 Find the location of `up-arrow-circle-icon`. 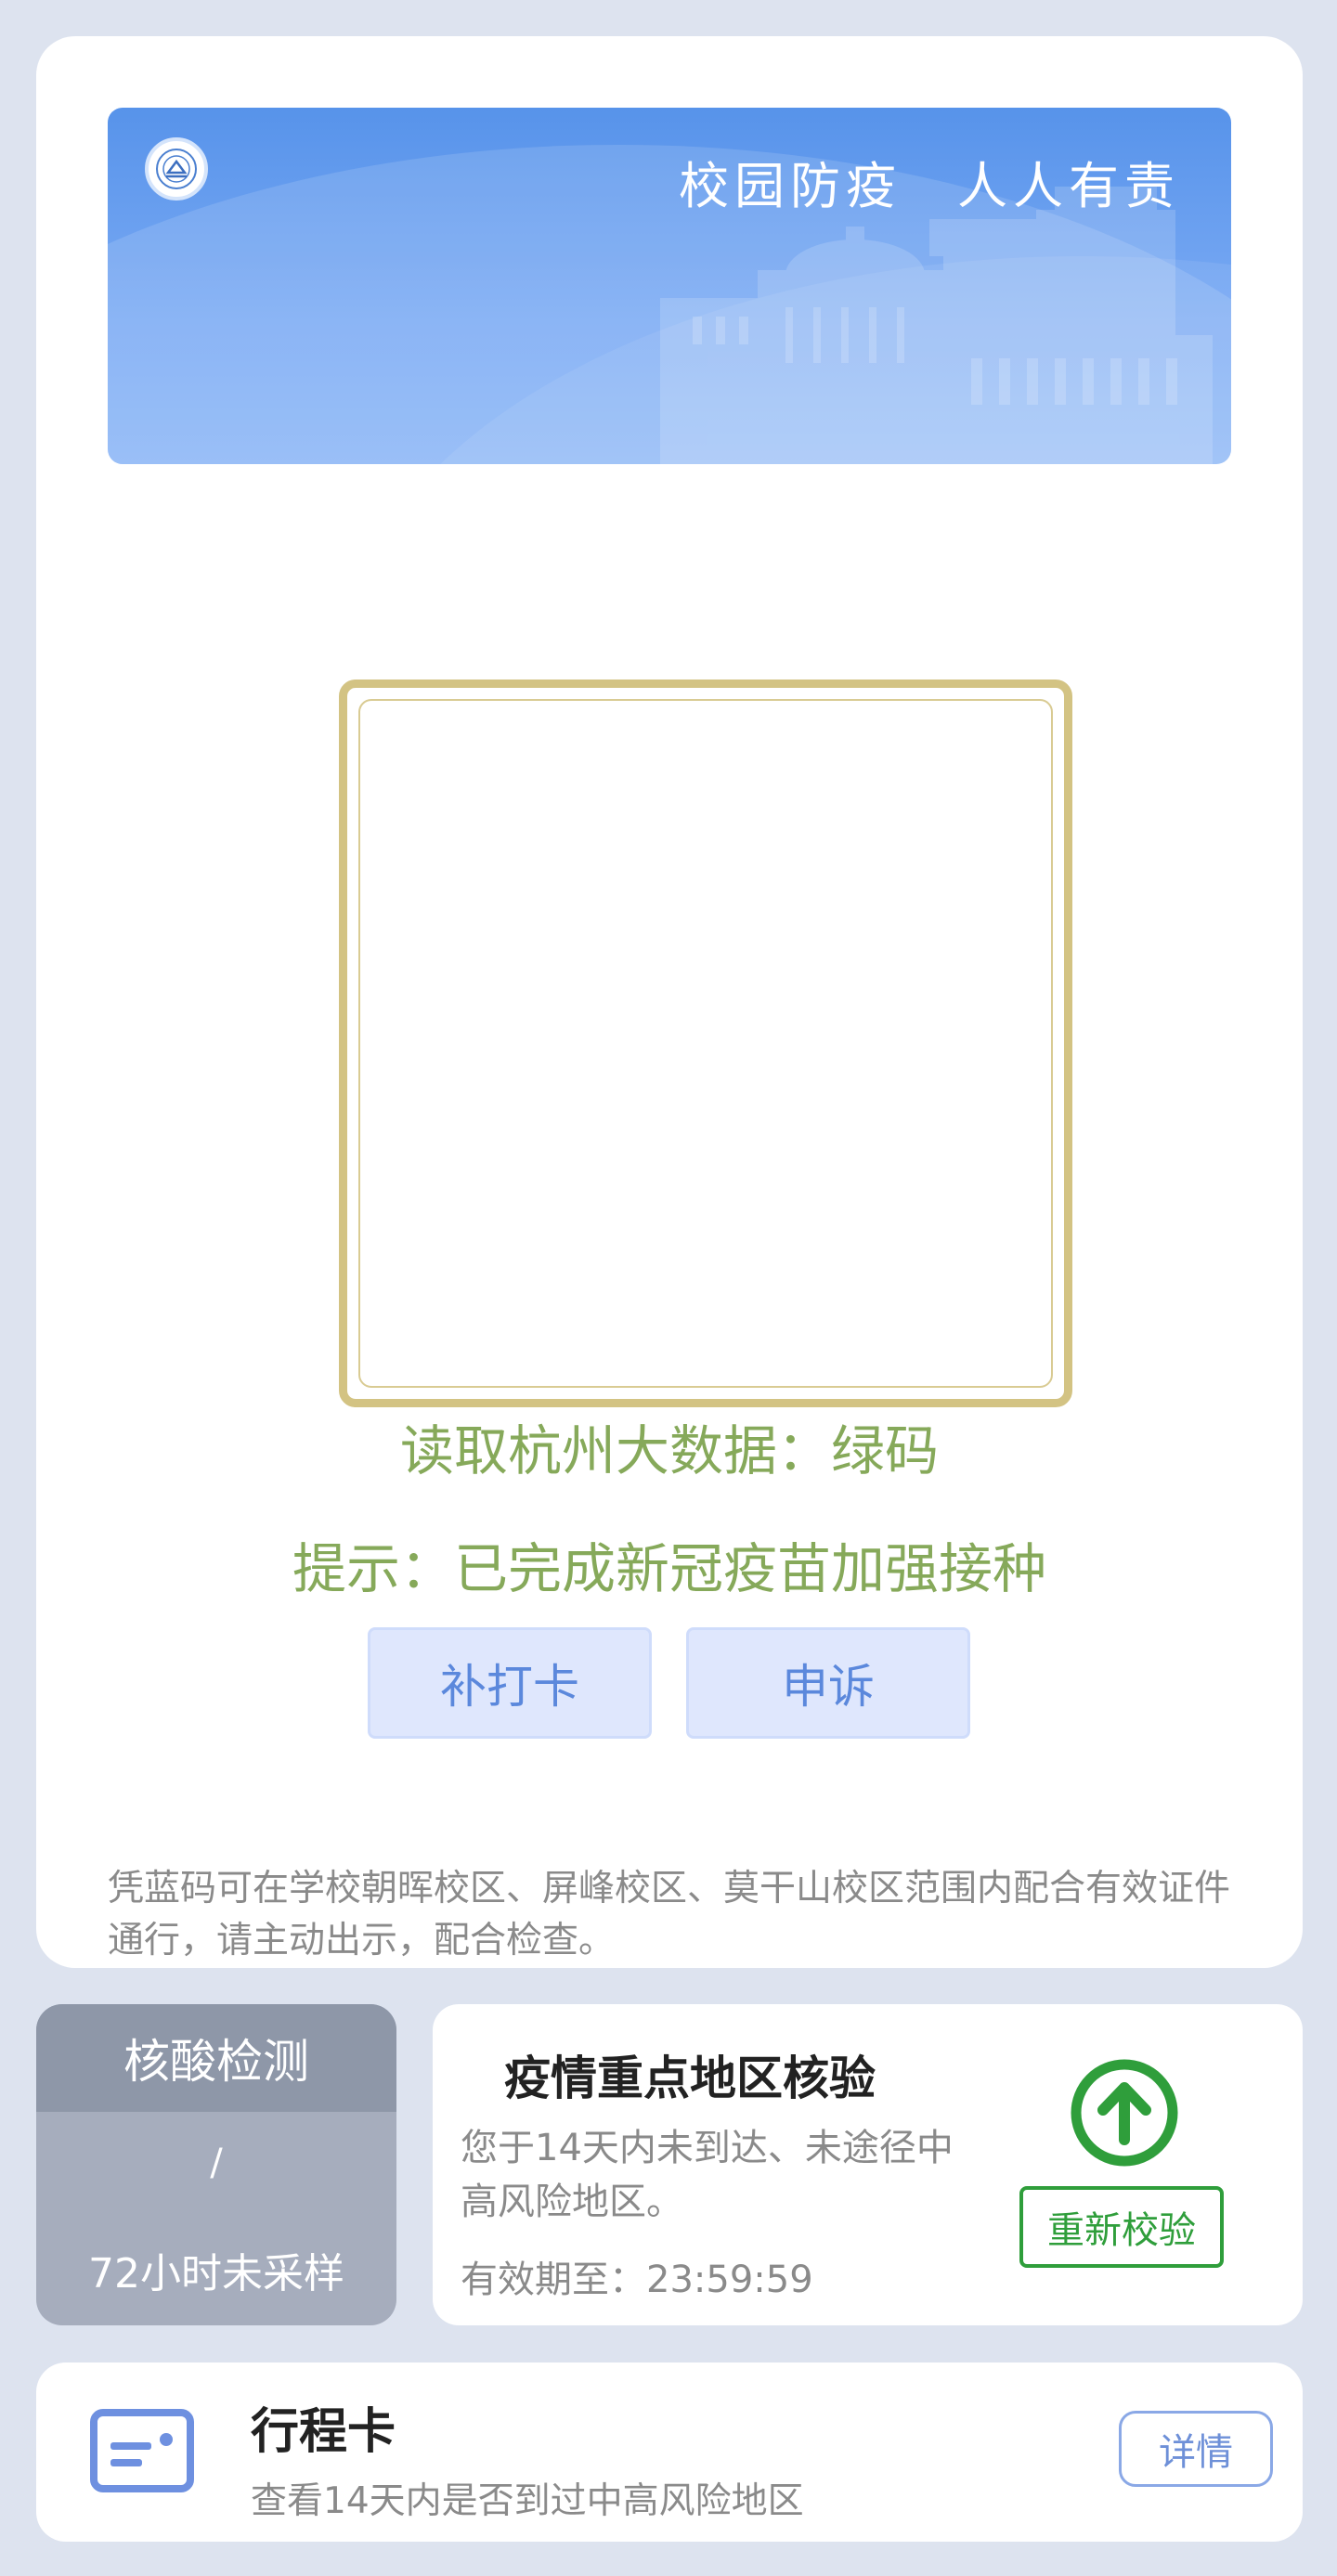

up-arrow-circle-icon is located at coordinates (1124, 2113).